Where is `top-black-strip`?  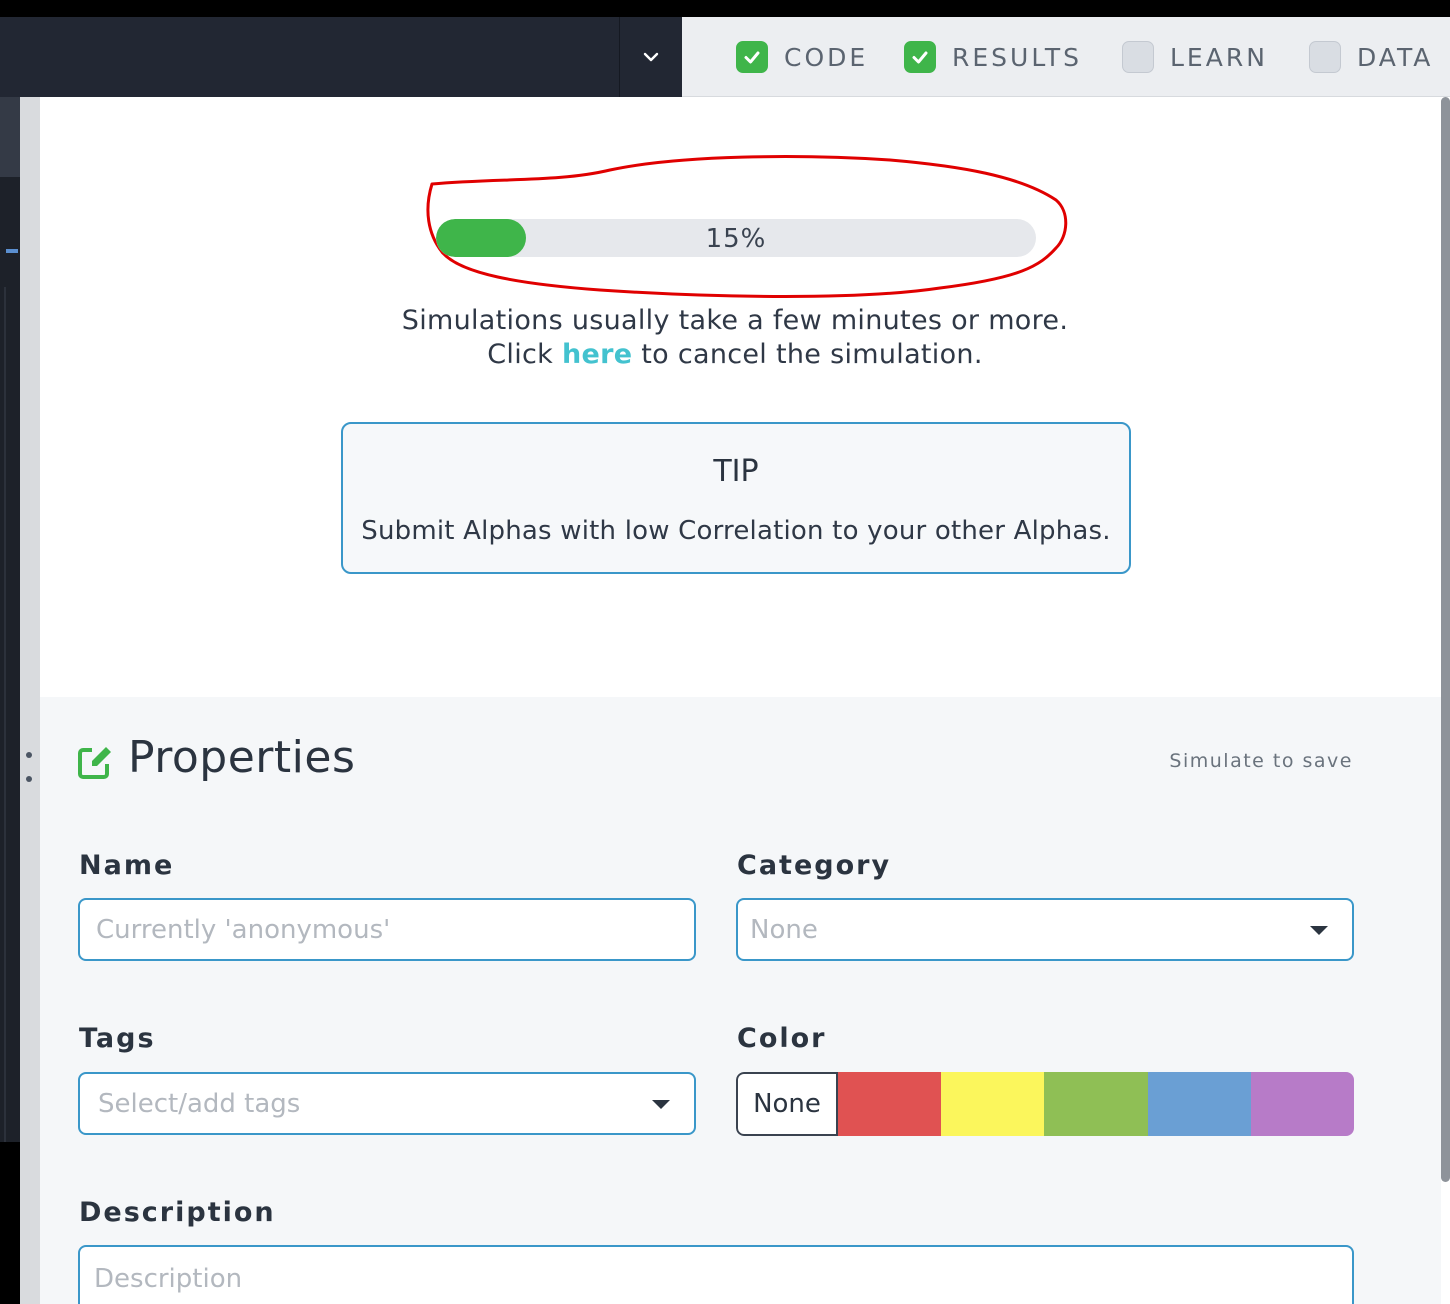
top-black-strip is located at coordinates (725, 8).